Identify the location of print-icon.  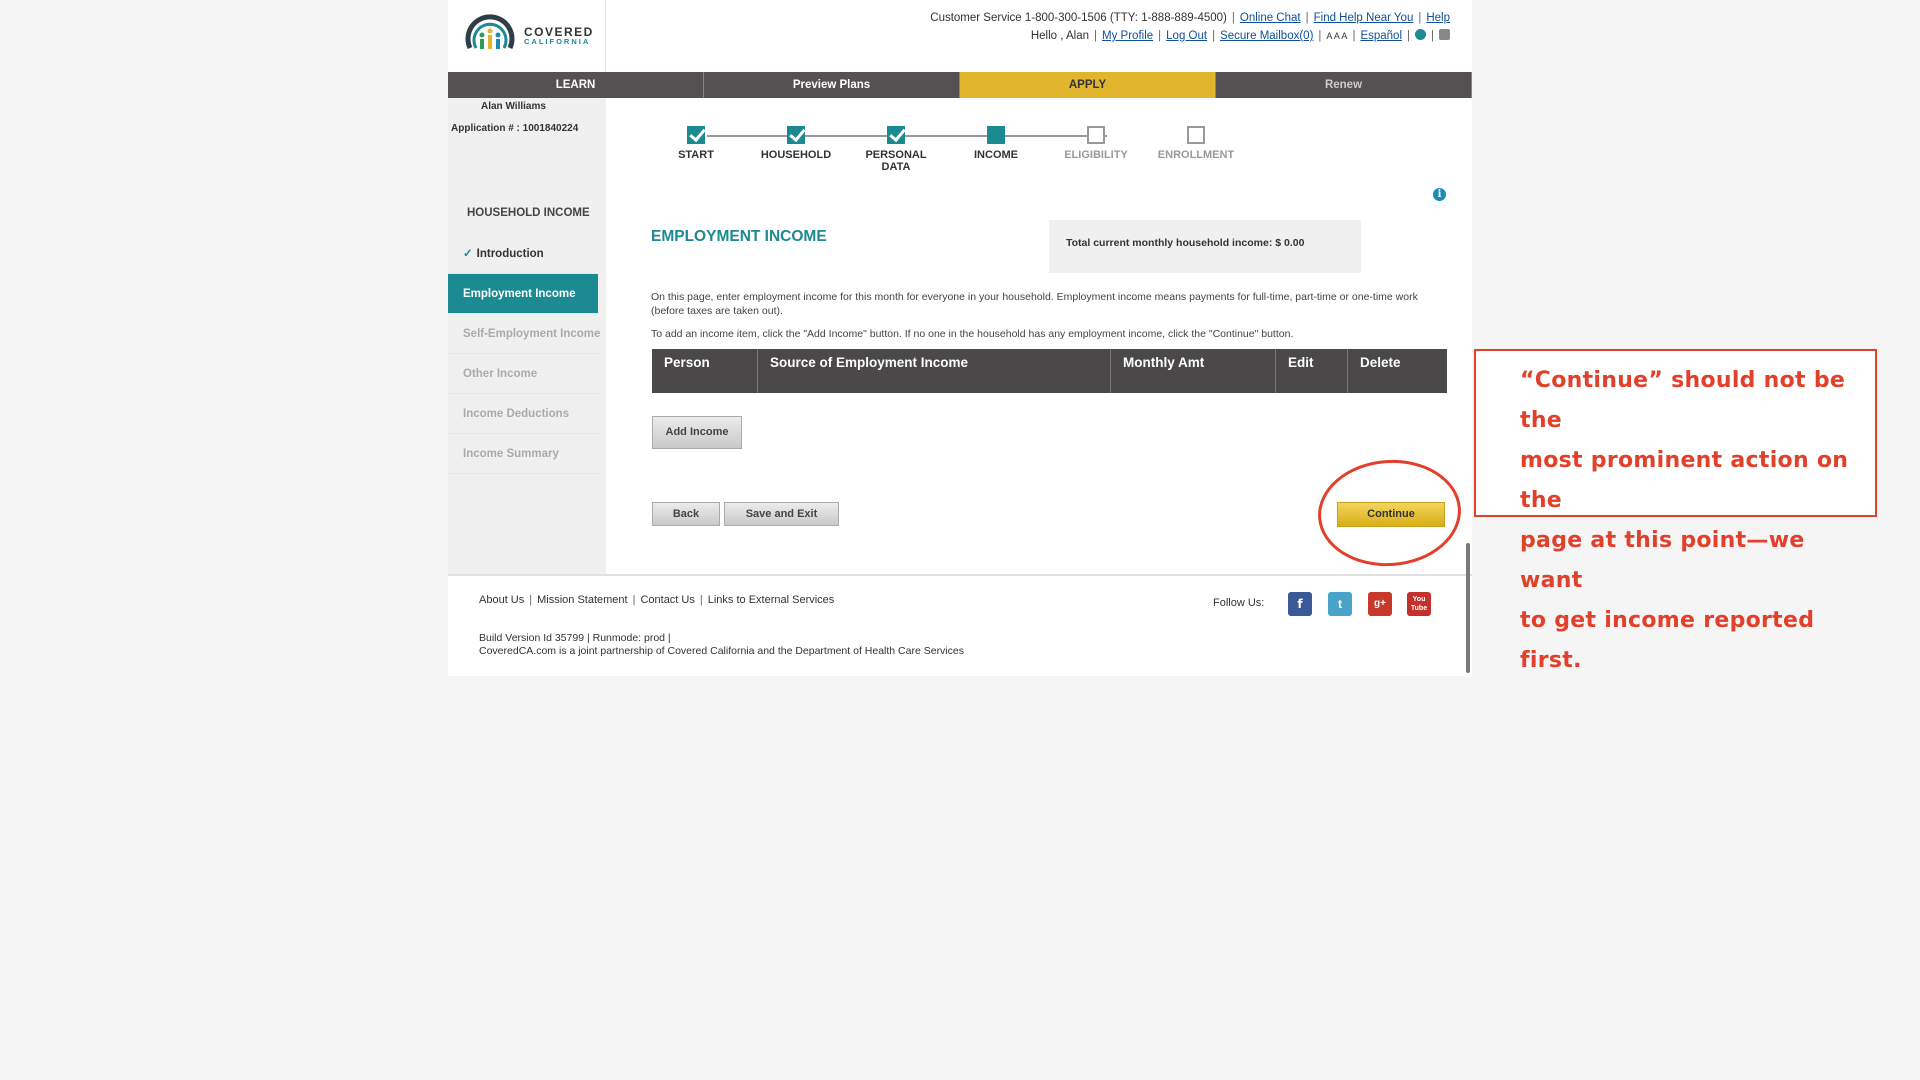
(1444, 34).